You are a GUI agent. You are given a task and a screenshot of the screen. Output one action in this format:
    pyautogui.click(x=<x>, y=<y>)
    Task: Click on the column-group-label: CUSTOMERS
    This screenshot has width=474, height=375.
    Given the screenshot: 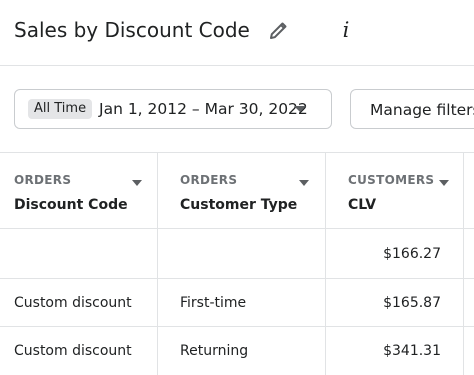 What is the action you would take?
    pyautogui.click(x=391, y=180)
    